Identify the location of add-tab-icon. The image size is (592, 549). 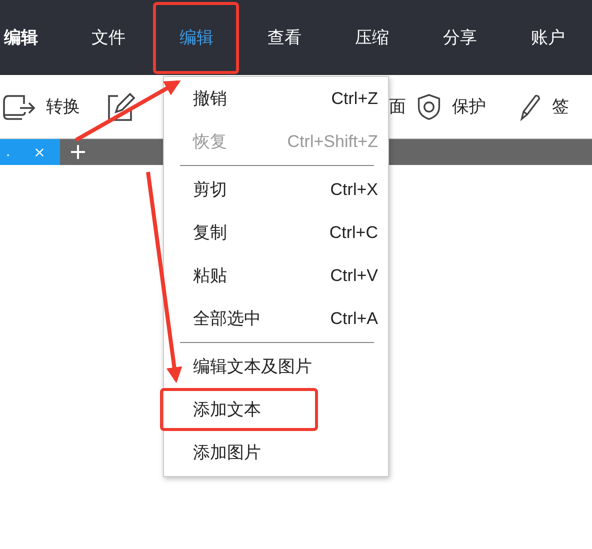
(78, 152).